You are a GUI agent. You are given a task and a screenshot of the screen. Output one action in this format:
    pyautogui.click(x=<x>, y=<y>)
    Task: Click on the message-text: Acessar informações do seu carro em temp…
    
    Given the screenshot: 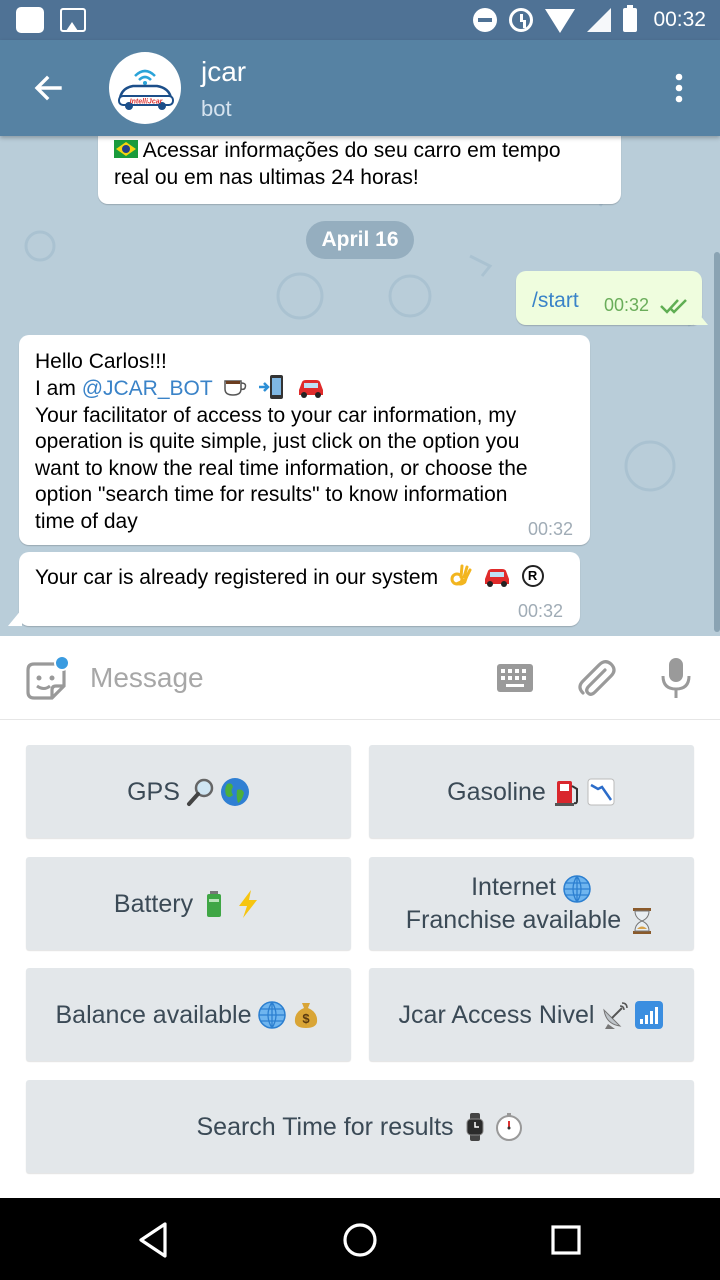 What is the action you would take?
    pyautogui.click(x=351, y=150)
    